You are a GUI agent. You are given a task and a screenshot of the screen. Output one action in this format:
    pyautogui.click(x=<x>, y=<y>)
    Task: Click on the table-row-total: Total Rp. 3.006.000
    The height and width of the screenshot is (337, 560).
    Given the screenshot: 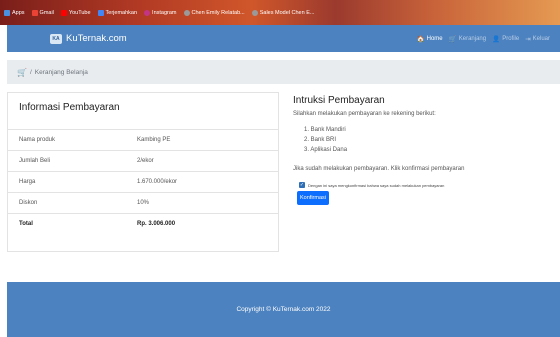 What is the action you would take?
    pyautogui.click(x=143, y=231)
    